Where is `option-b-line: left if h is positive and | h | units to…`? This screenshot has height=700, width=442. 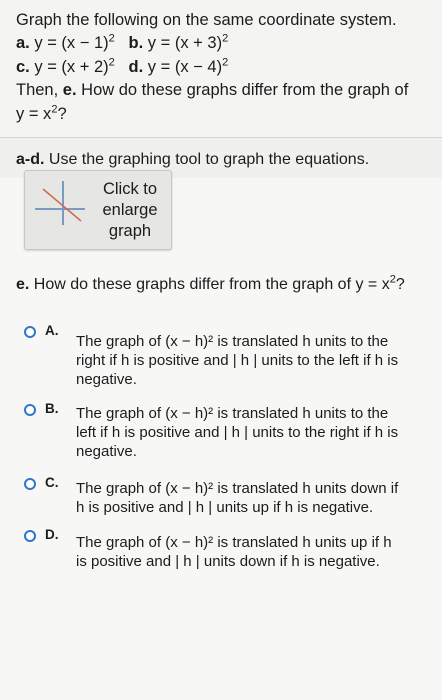 option-b-line: left if h is positive and | h | units to… is located at coordinates (237, 432).